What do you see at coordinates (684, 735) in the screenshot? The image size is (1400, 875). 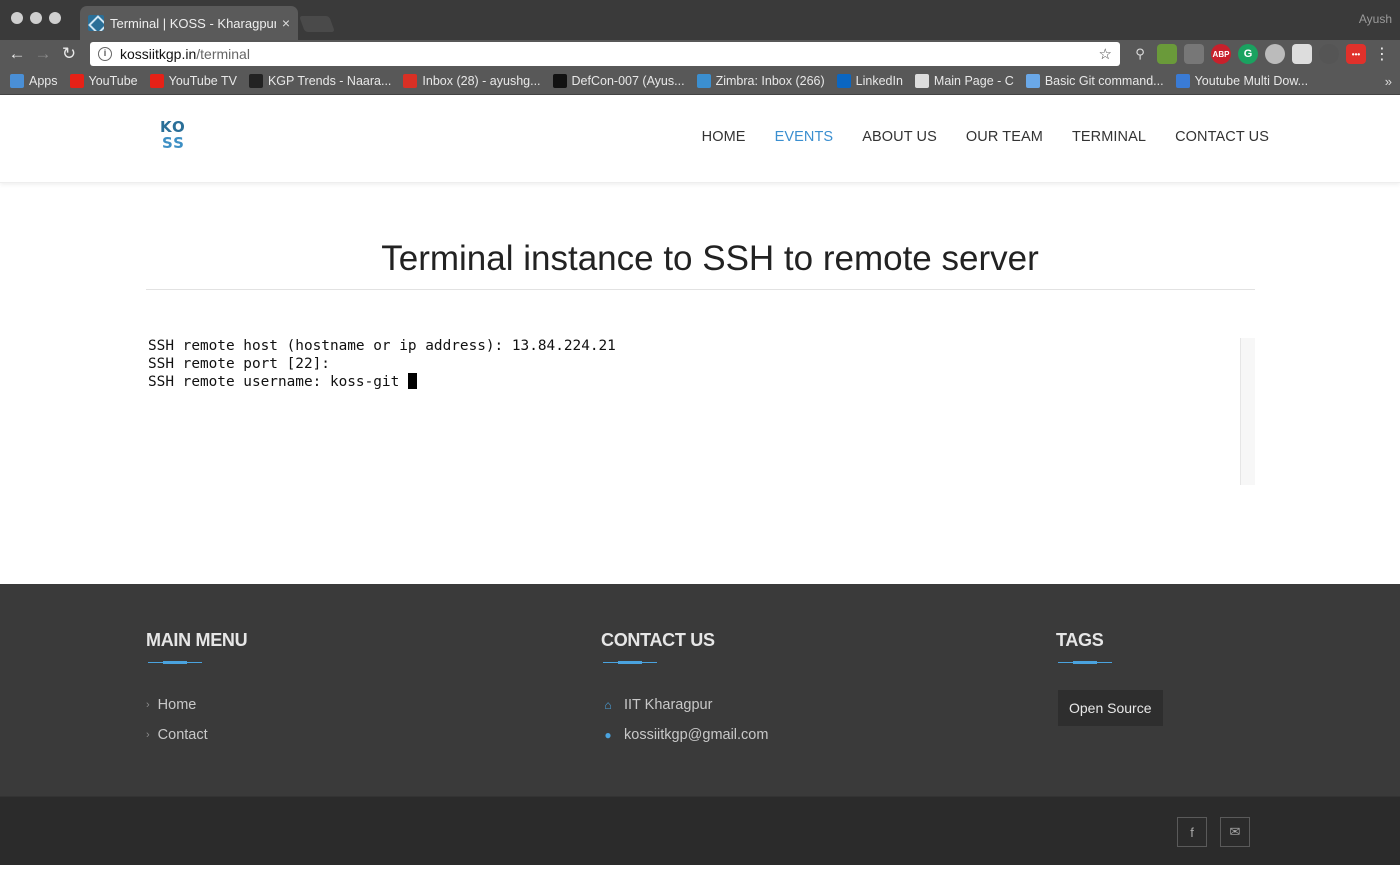 I see `contact-email: ● kossiitkgp@gmail.com` at bounding box center [684, 735].